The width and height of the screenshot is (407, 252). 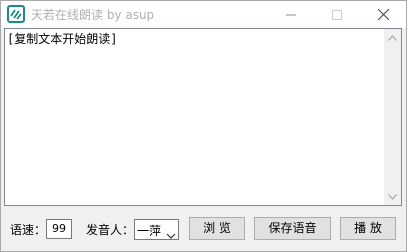 What do you see at coordinates (93, 15) in the screenshot?
I see `window-title: 天若在线朗读 by asup` at bounding box center [93, 15].